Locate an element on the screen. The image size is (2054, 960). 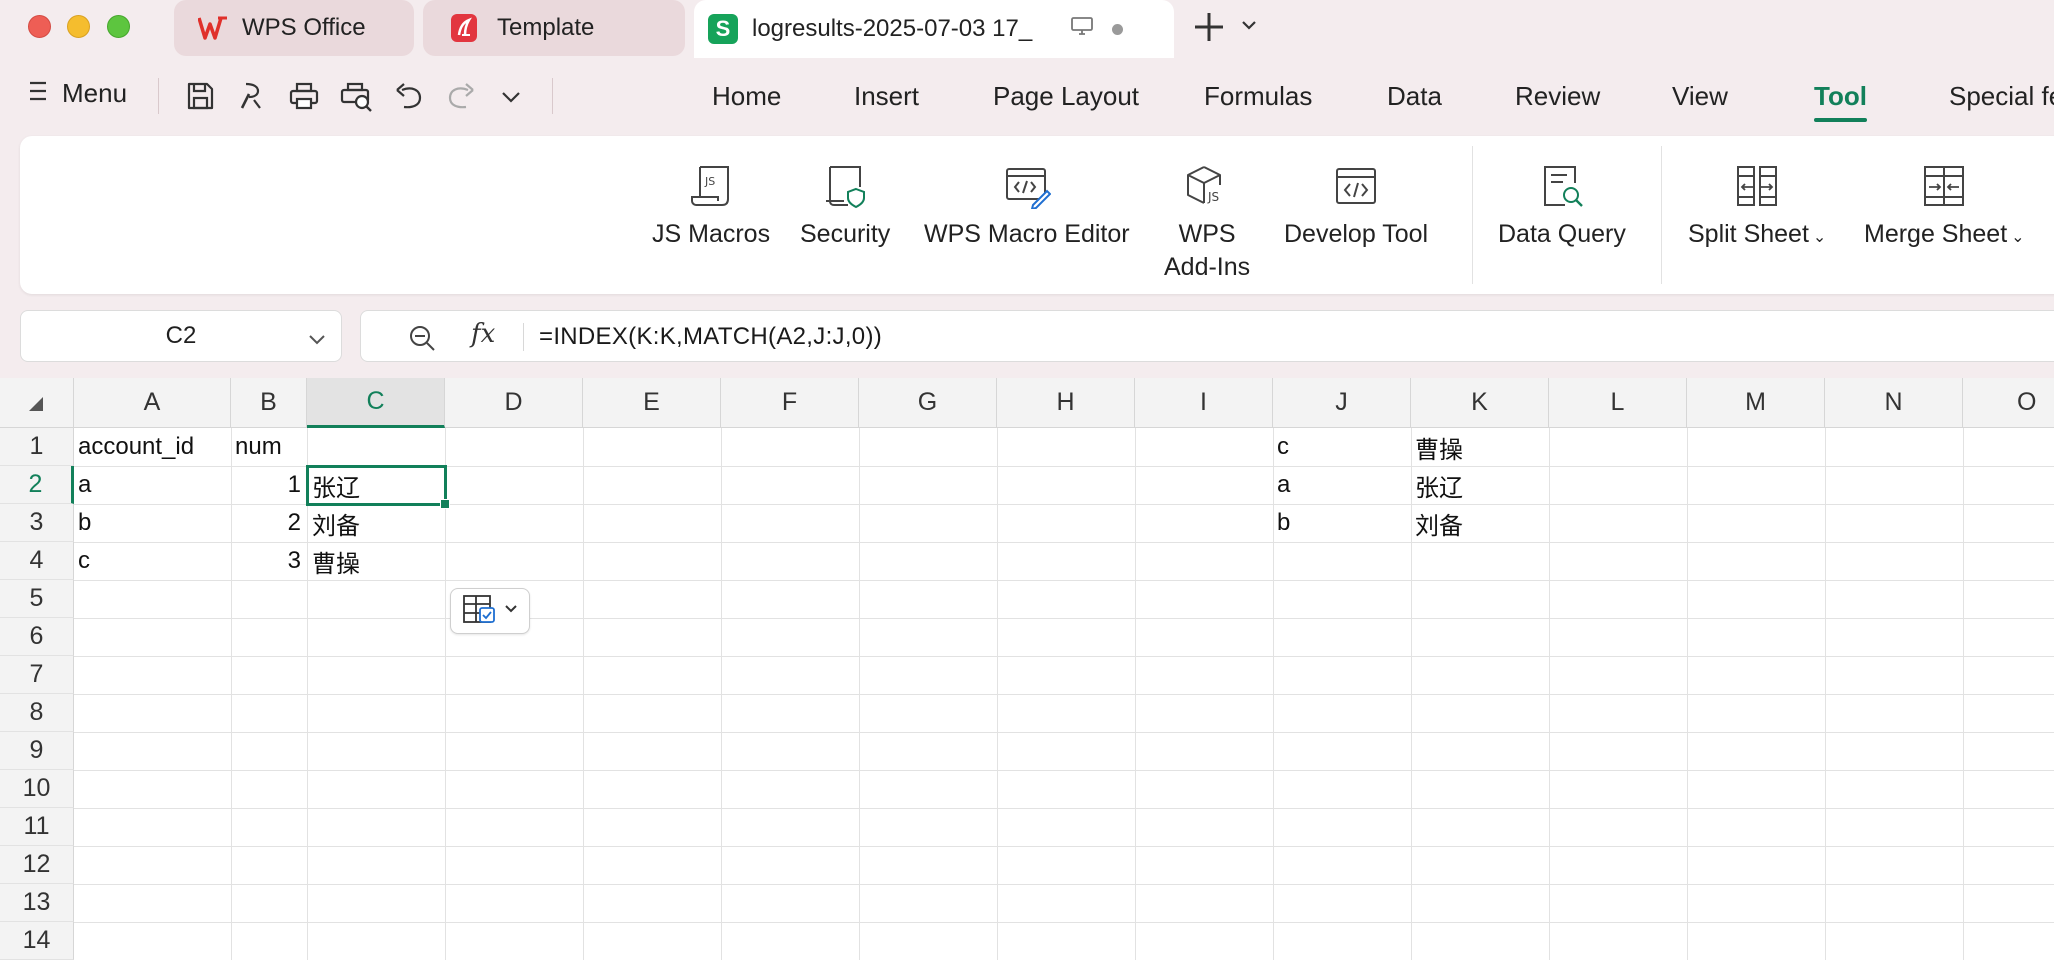
cell-B2: 1 is located at coordinates (266, 485).